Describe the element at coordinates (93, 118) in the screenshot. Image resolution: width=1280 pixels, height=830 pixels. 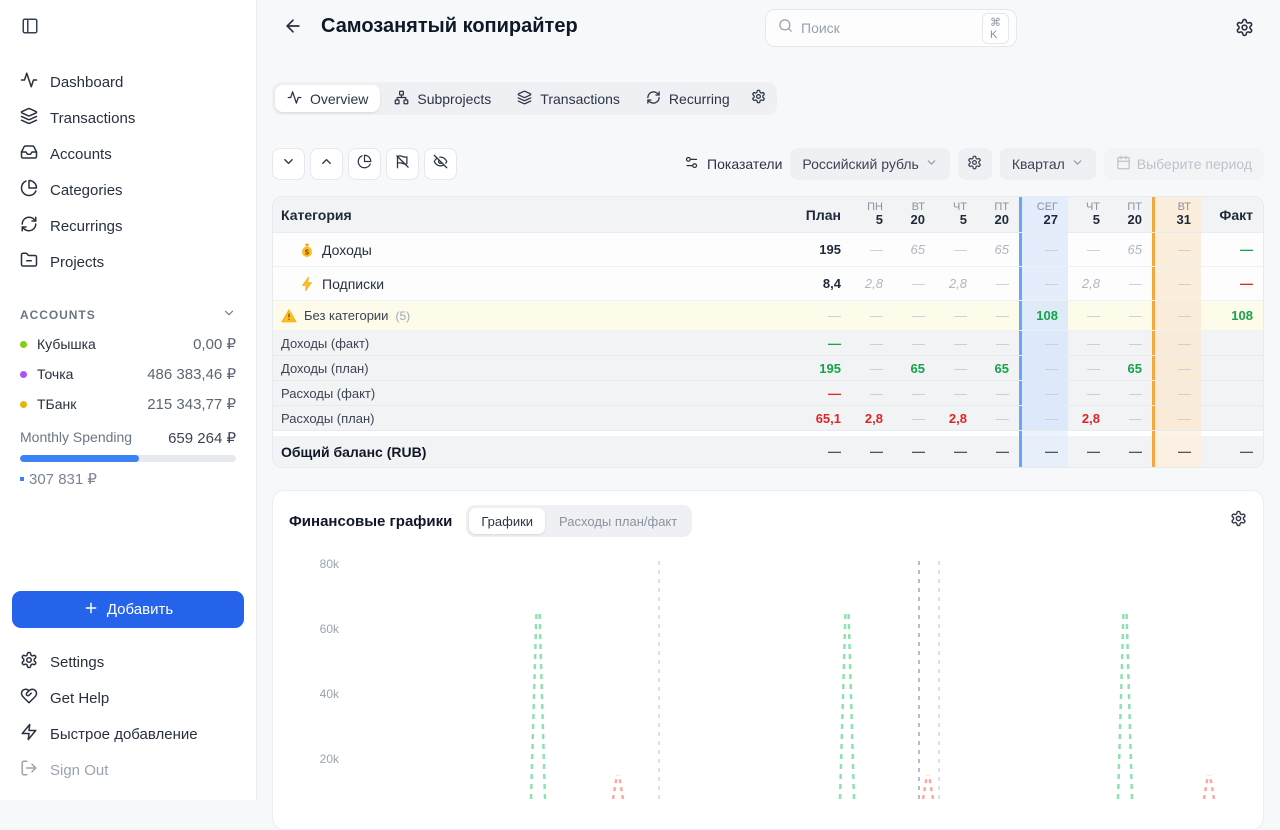
I see `sidebar-item-label: Transactions` at that location.